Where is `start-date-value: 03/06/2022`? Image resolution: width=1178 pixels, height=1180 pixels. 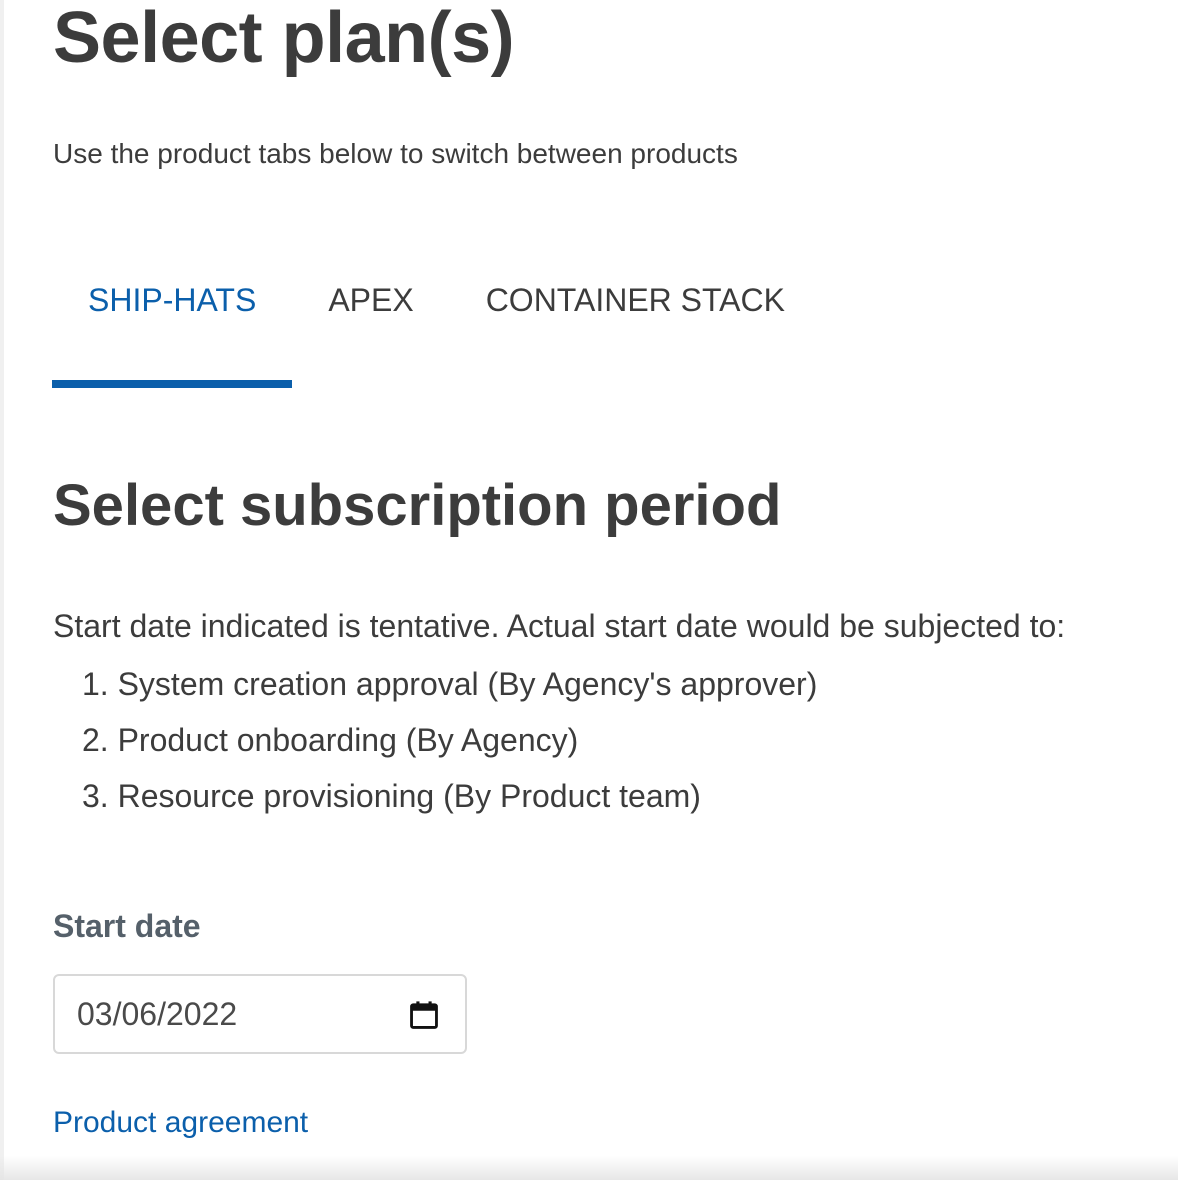 start-date-value: 03/06/2022 is located at coordinates (157, 1014).